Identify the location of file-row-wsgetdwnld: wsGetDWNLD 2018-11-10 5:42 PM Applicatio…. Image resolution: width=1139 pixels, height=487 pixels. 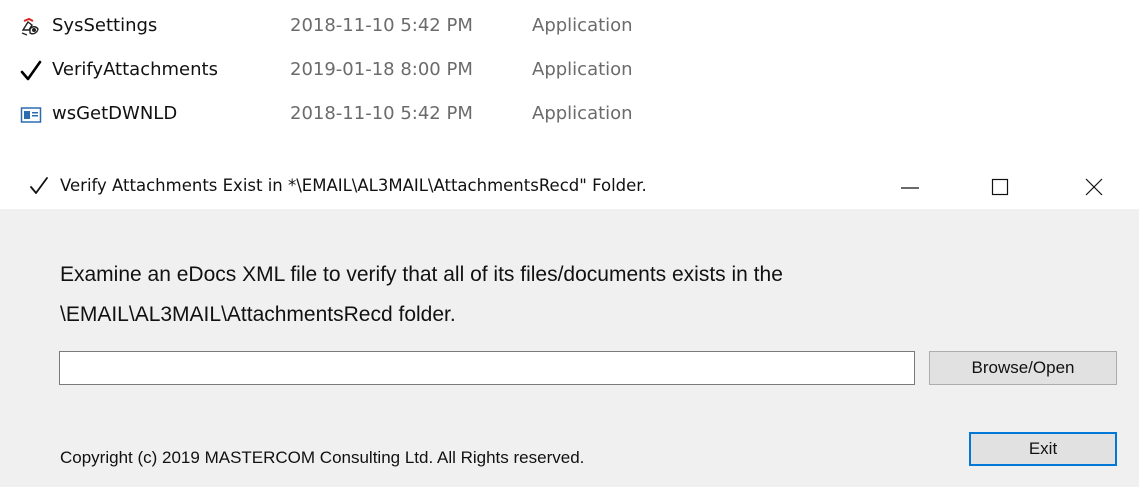
(380, 114).